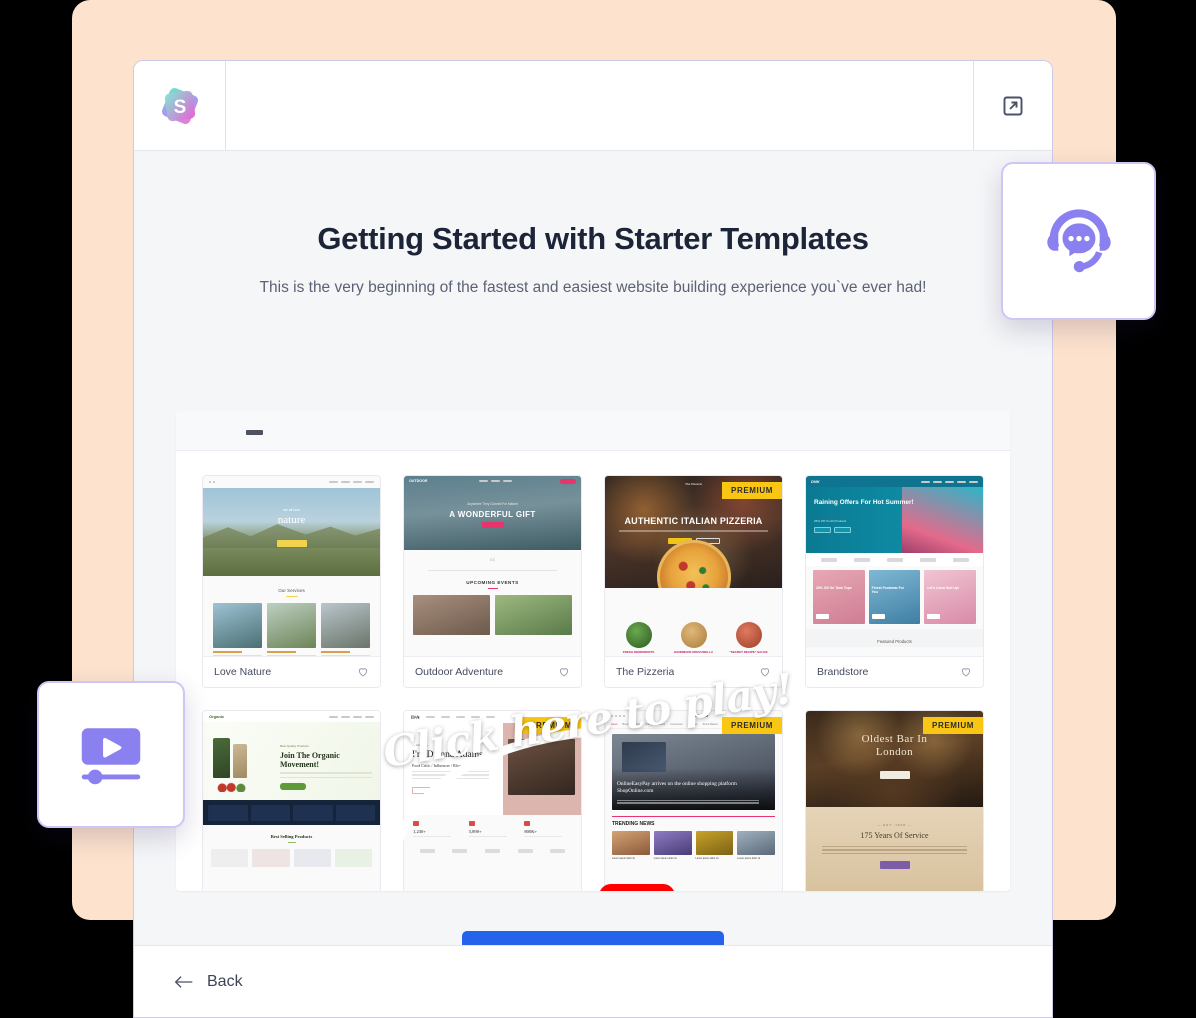 The height and width of the screenshot is (1018, 1196). I want to click on template-footer: Love Nature, so click(291, 671).